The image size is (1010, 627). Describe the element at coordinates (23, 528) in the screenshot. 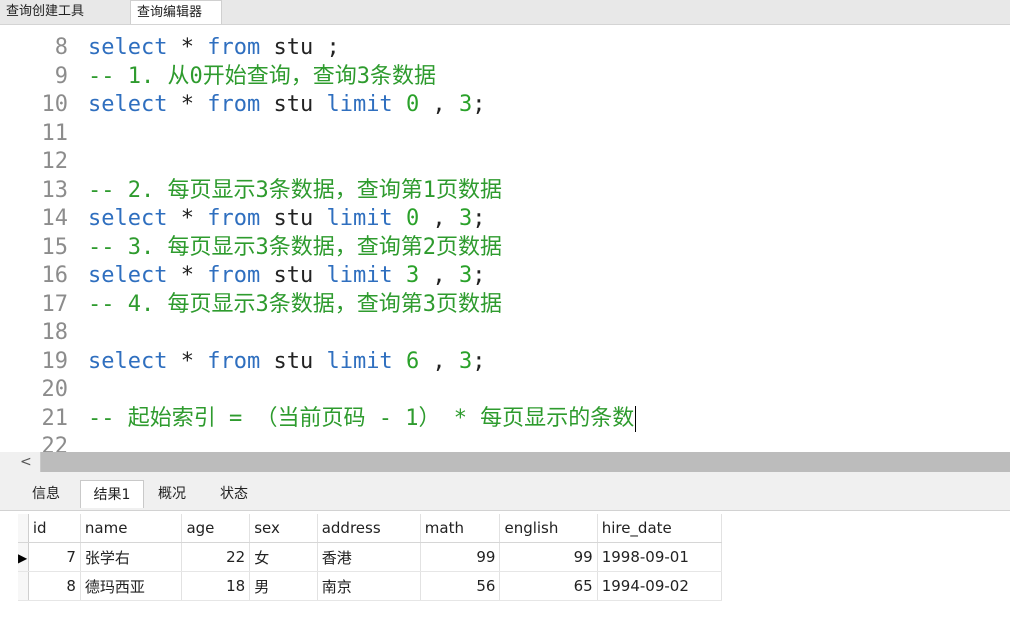

I see `row-selector-header` at that location.